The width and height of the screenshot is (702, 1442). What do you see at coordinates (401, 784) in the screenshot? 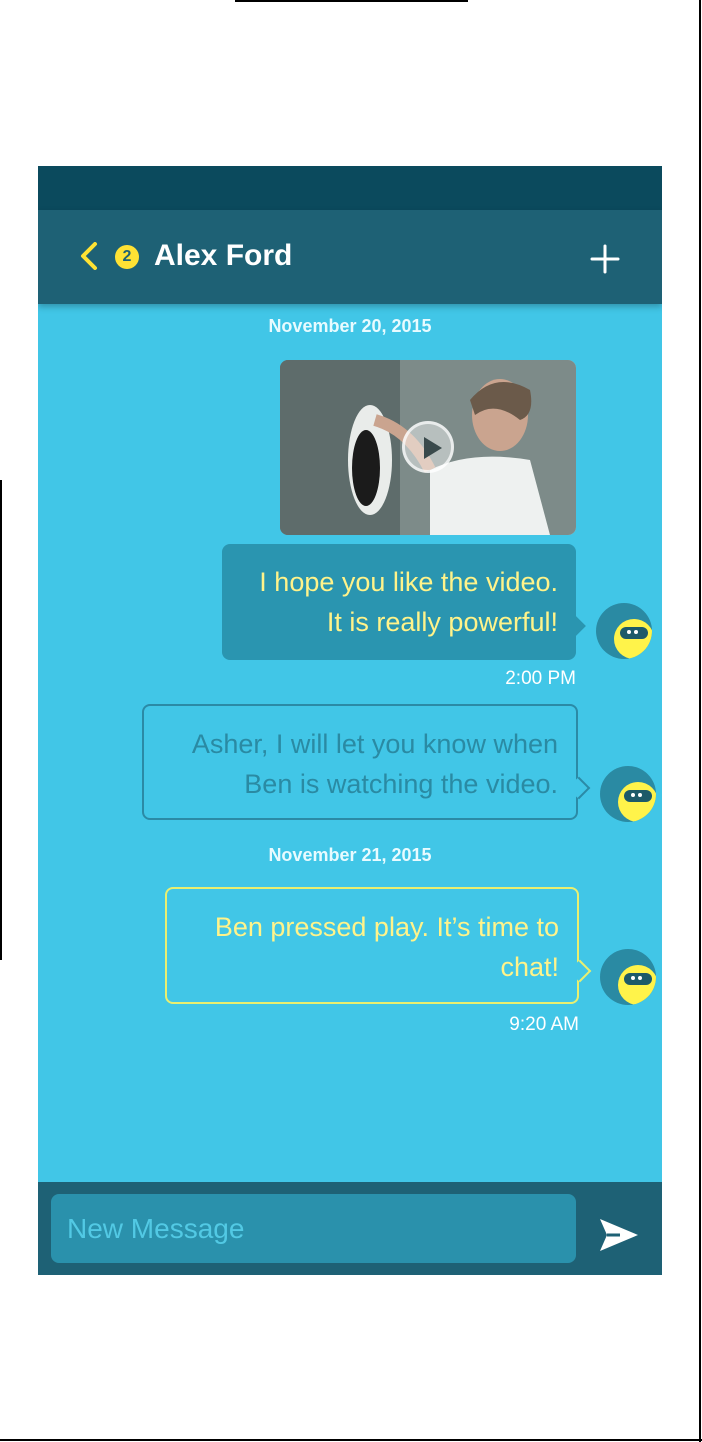
I see `message-text: Ben is watching the video.` at bounding box center [401, 784].